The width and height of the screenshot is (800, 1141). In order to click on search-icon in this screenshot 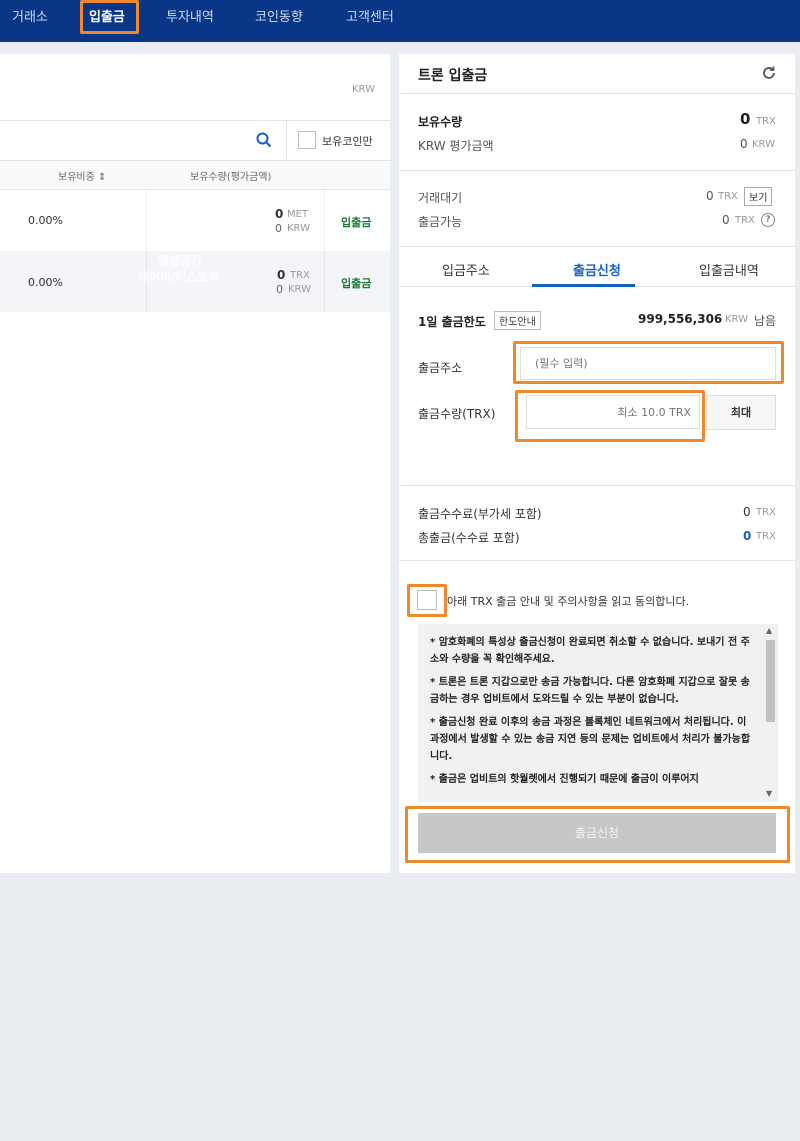, I will do `click(264, 141)`.